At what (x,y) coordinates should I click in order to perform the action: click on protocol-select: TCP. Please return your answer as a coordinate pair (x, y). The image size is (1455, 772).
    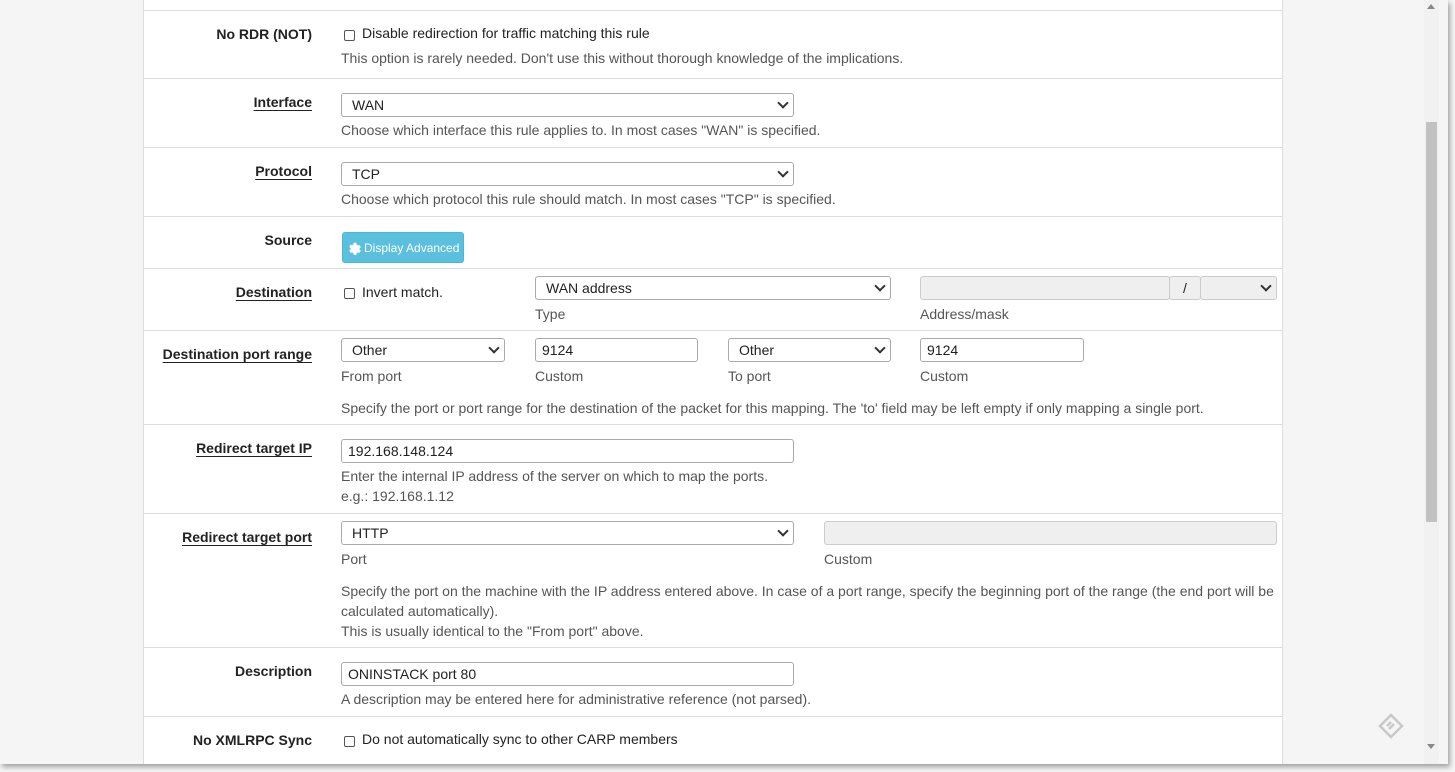
    Looking at the image, I should click on (567, 174).